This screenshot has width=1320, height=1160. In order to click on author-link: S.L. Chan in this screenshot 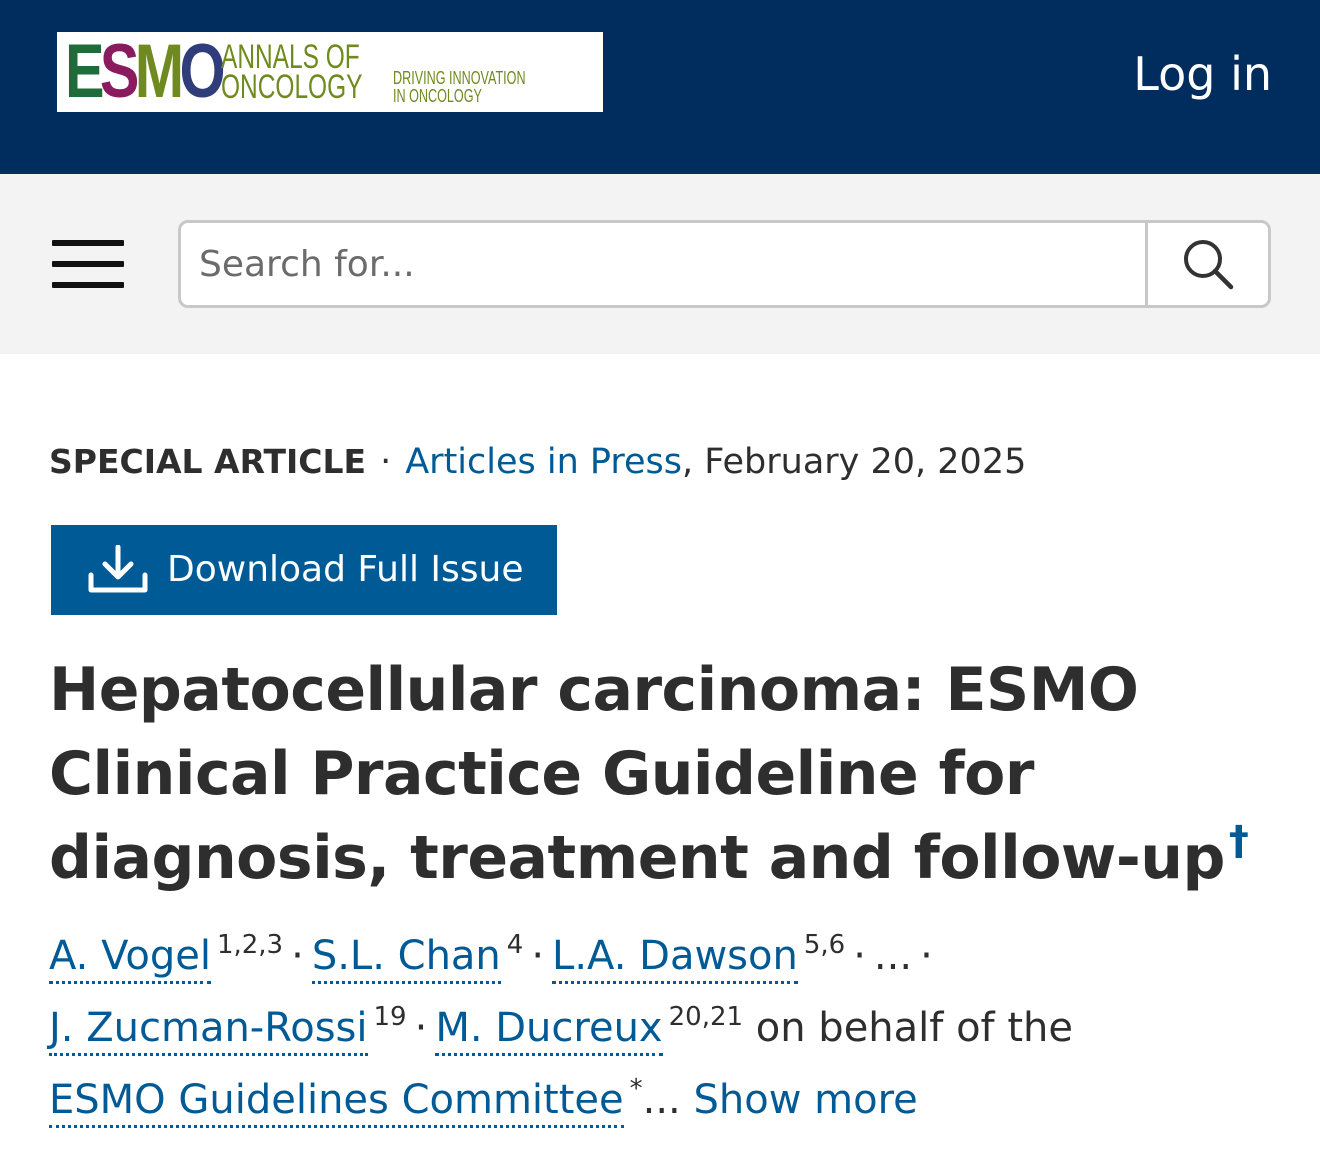, I will do `click(406, 958)`.